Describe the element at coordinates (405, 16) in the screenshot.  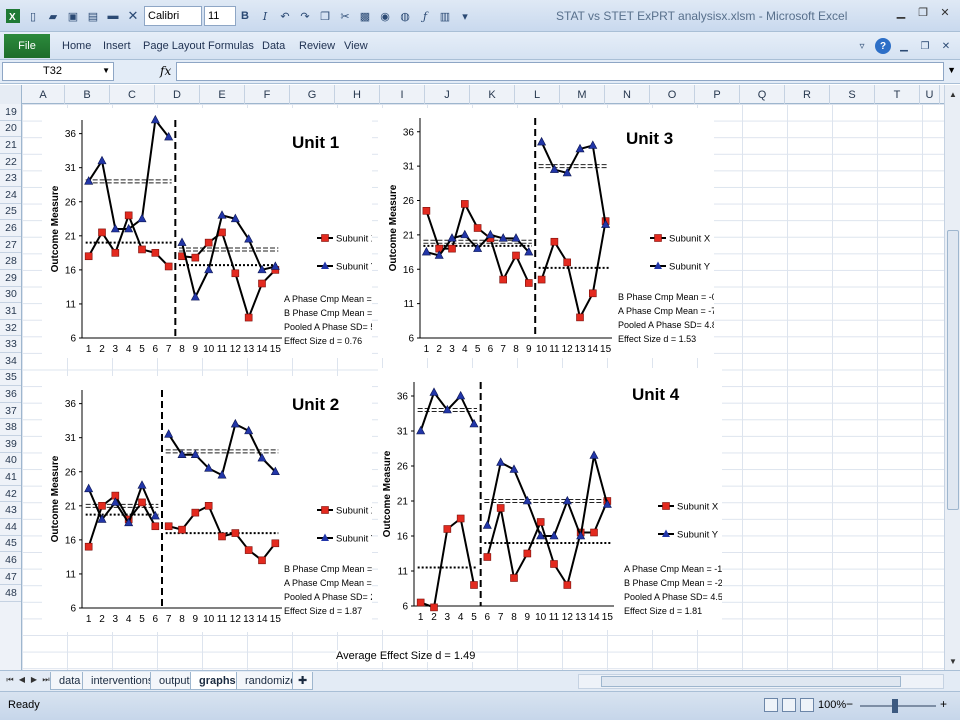
I see `fill-color-icon: ◍` at that location.